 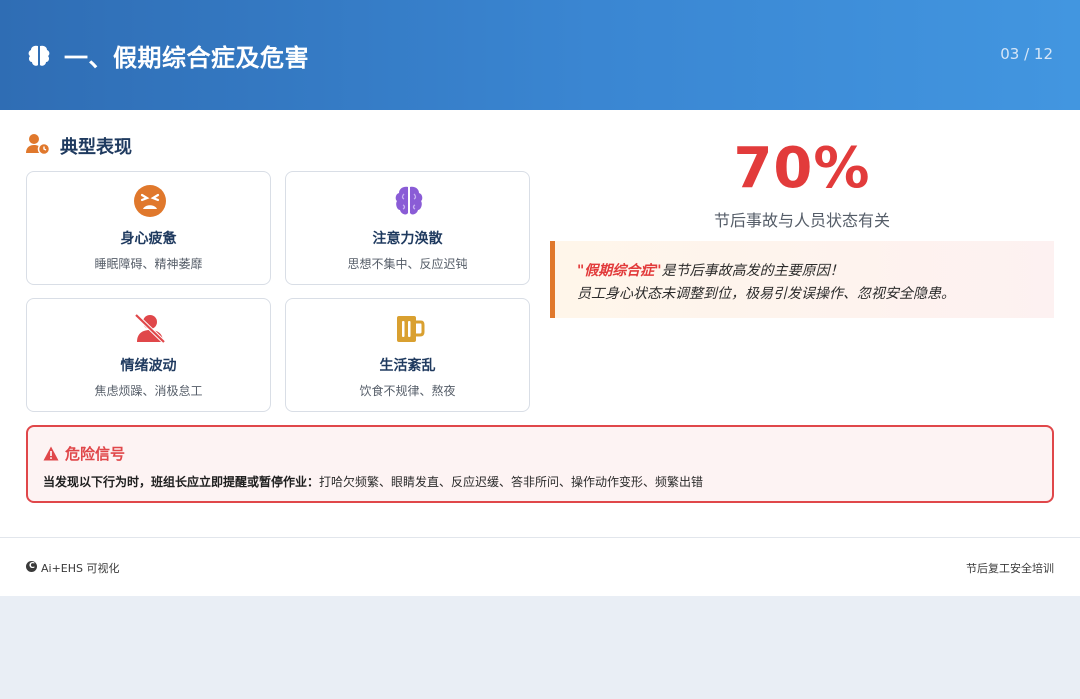 I want to click on footer-course-name: 节后复工安全培训, so click(x=1010, y=568).